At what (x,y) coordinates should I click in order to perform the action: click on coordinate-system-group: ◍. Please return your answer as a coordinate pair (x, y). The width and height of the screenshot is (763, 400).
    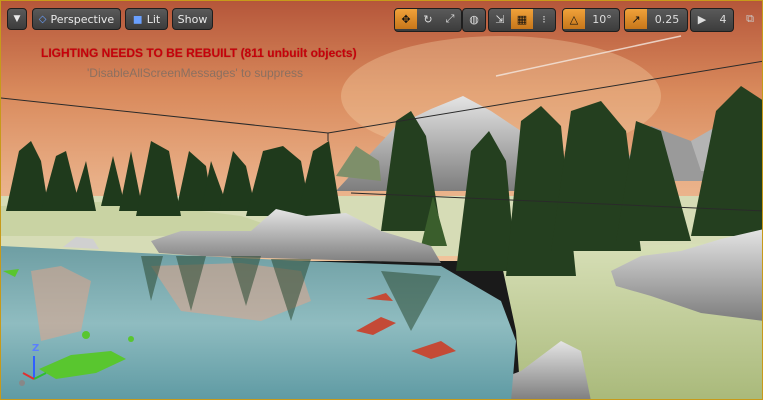
    Looking at the image, I should click on (474, 20).